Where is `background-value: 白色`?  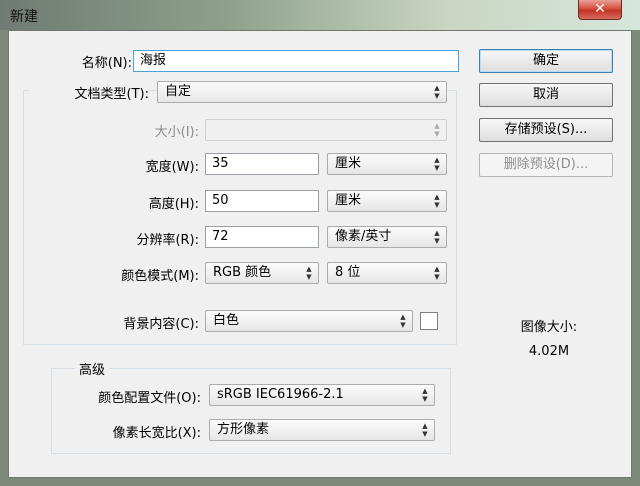
background-value: 白色 is located at coordinates (226, 320).